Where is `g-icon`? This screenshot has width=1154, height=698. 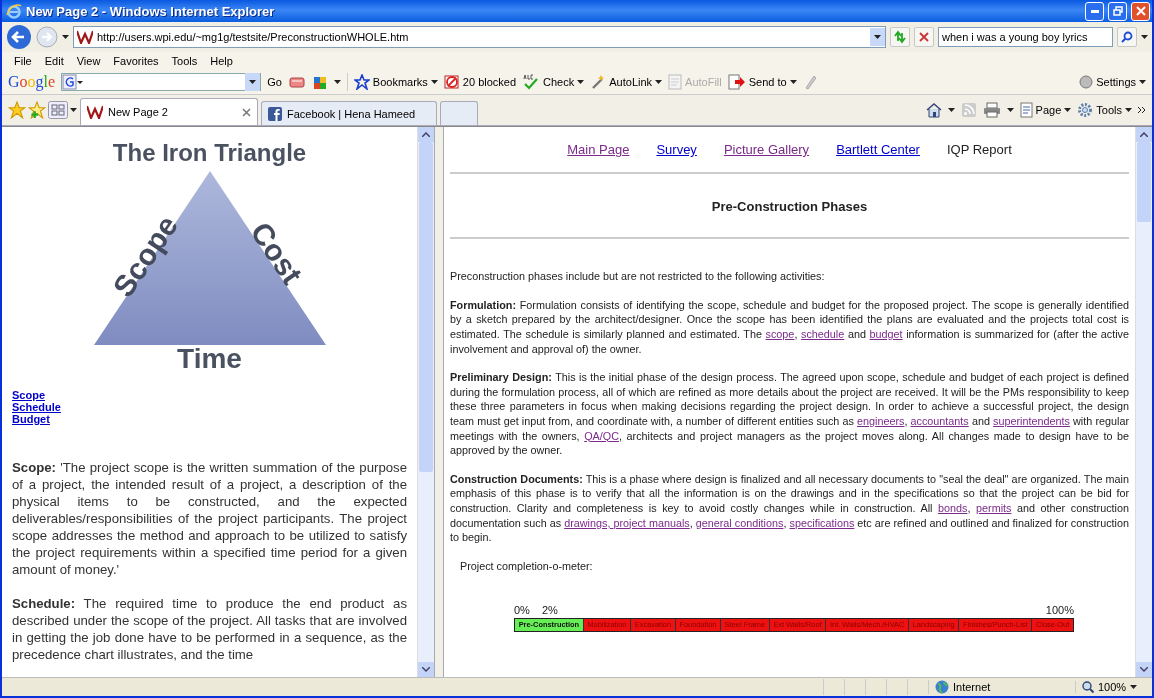 g-icon is located at coordinates (73, 82).